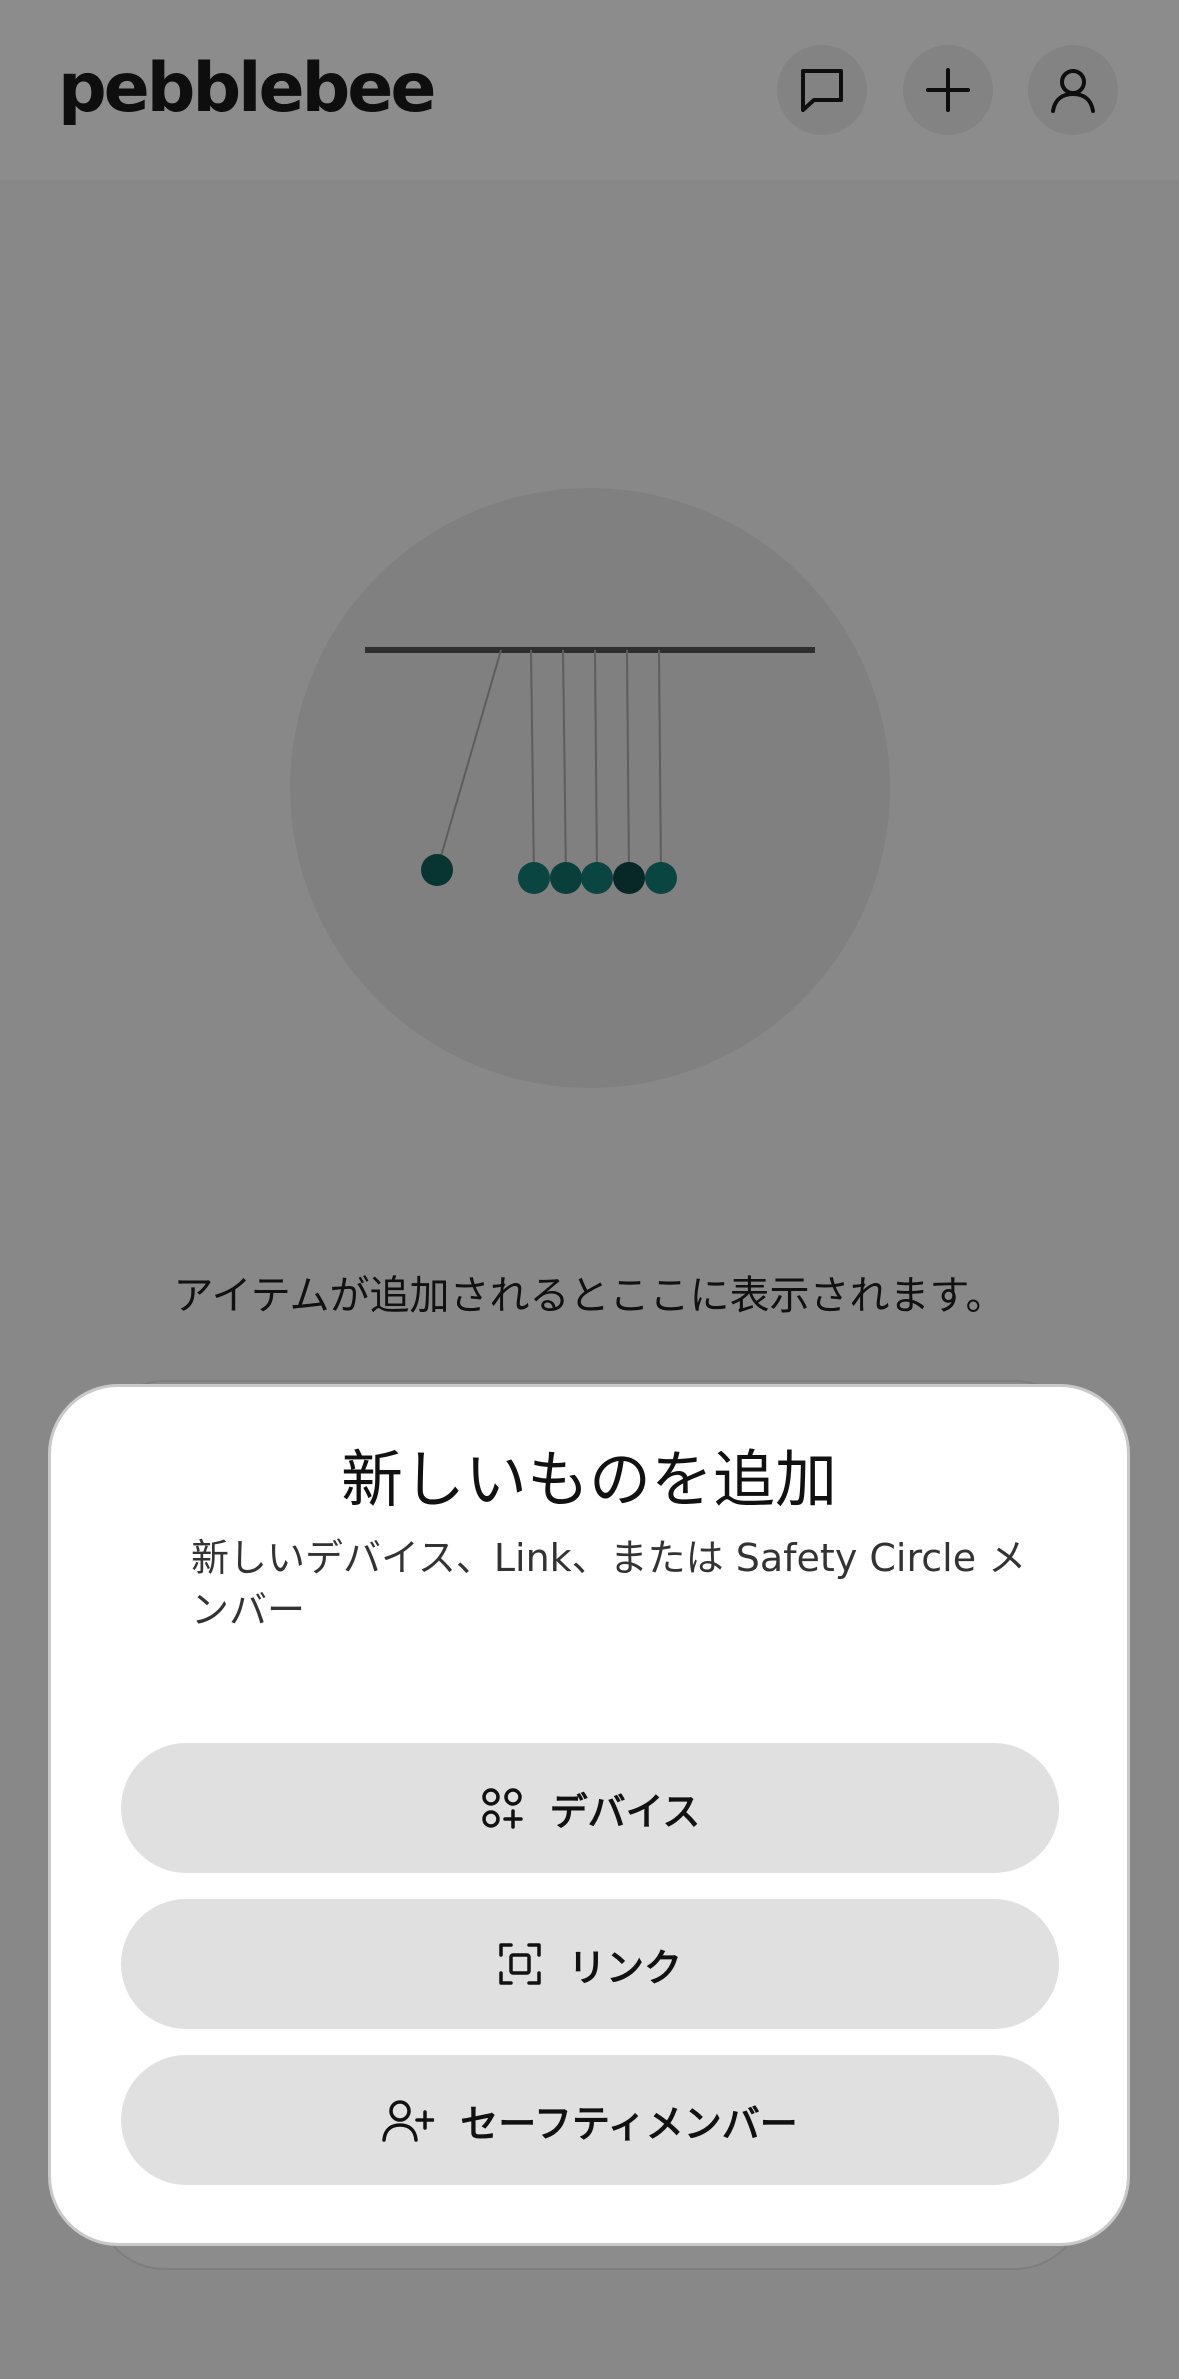 The height and width of the screenshot is (2379, 1179). Describe the element at coordinates (625, 1811) in the screenshot. I see `add-device-label: デバイス` at that location.